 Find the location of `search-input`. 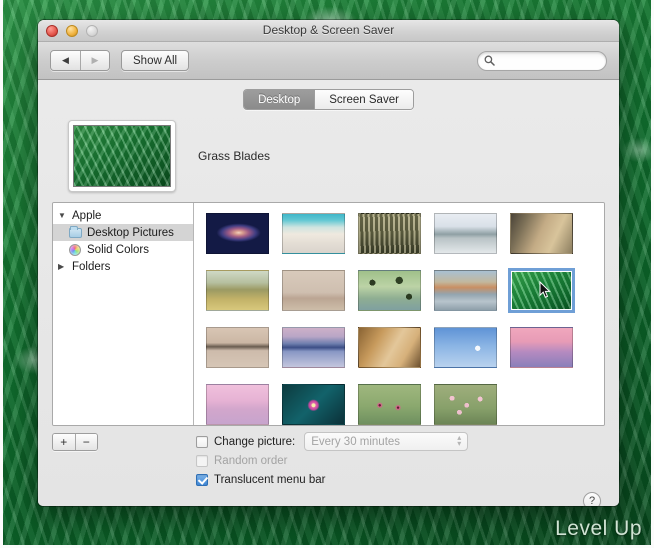

search-input is located at coordinates (549, 60).